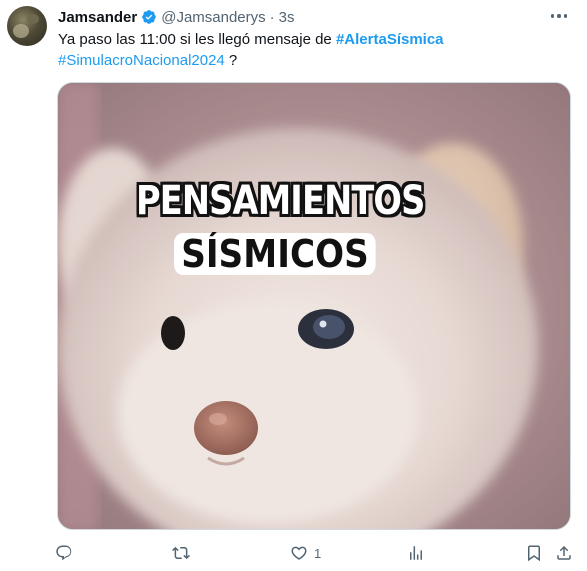  I want to click on share-button, so click(564, 553).